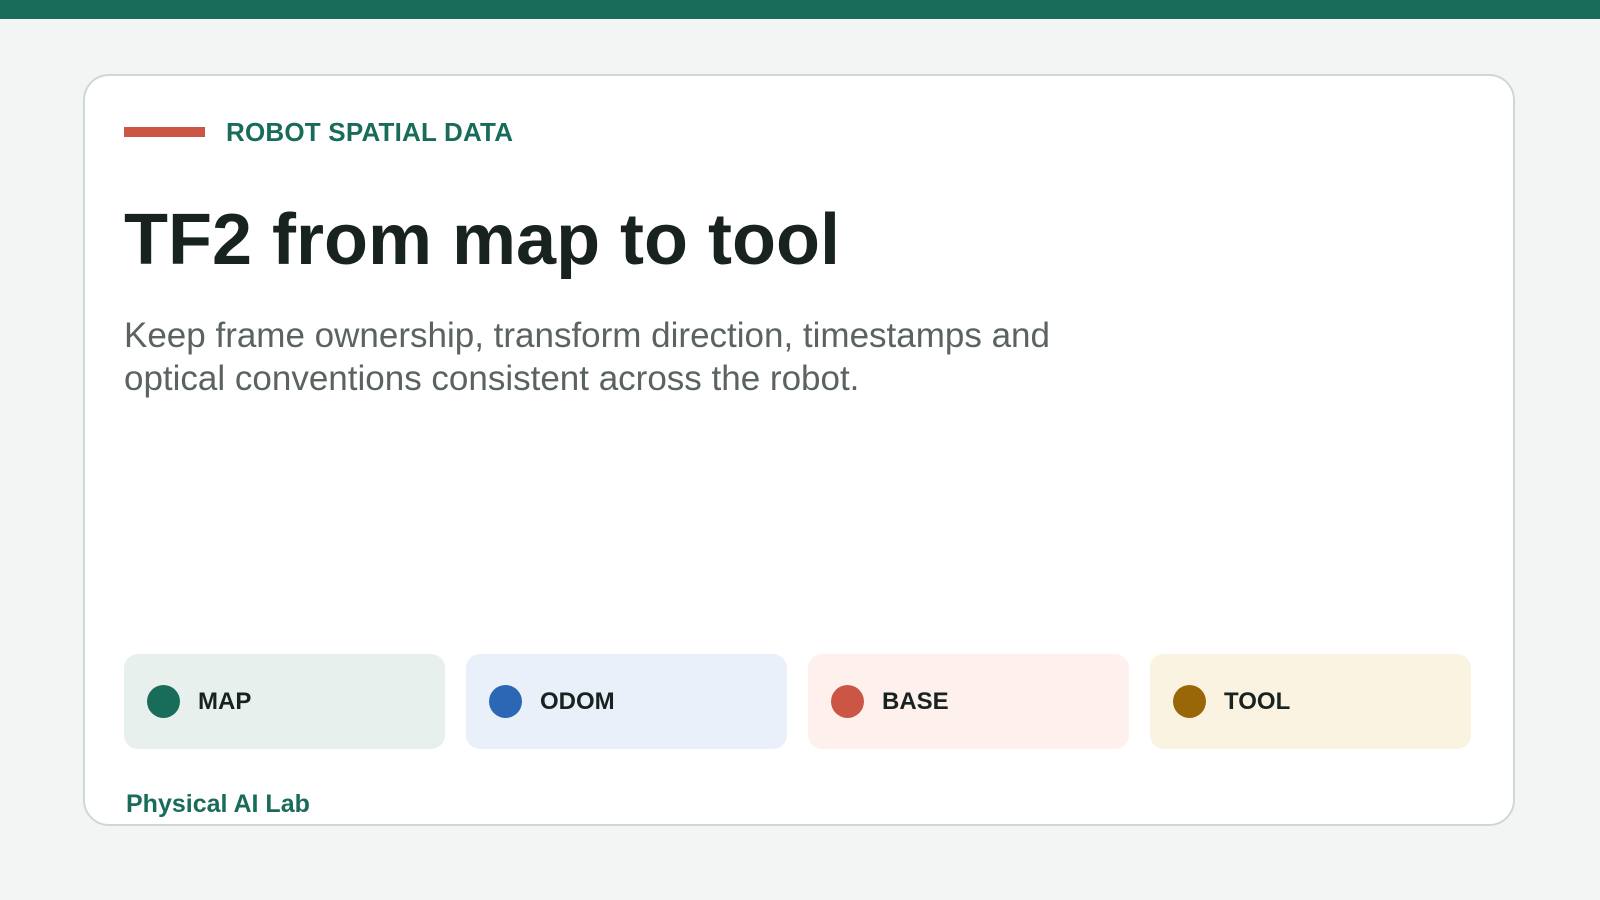 The width and height of the screenshot is (1600, 900). Describe the element at coordinates (370, 131) in the screenshot. I see `eyebrow-label: ROBOT SPATIAL DATA` at that location.